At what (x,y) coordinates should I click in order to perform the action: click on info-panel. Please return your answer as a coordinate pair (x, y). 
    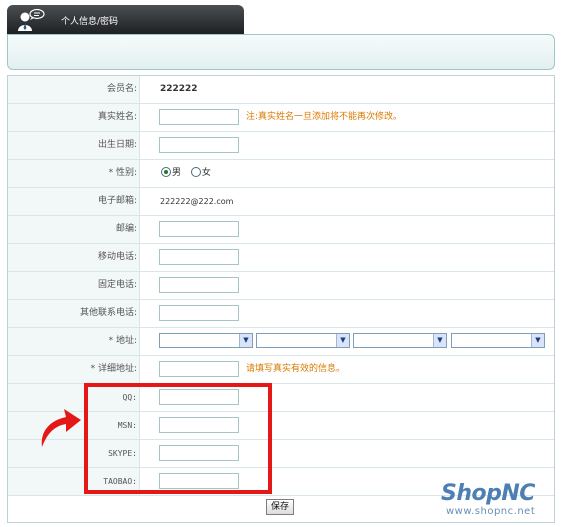
    Looking at the image, I should click on (281, 52).